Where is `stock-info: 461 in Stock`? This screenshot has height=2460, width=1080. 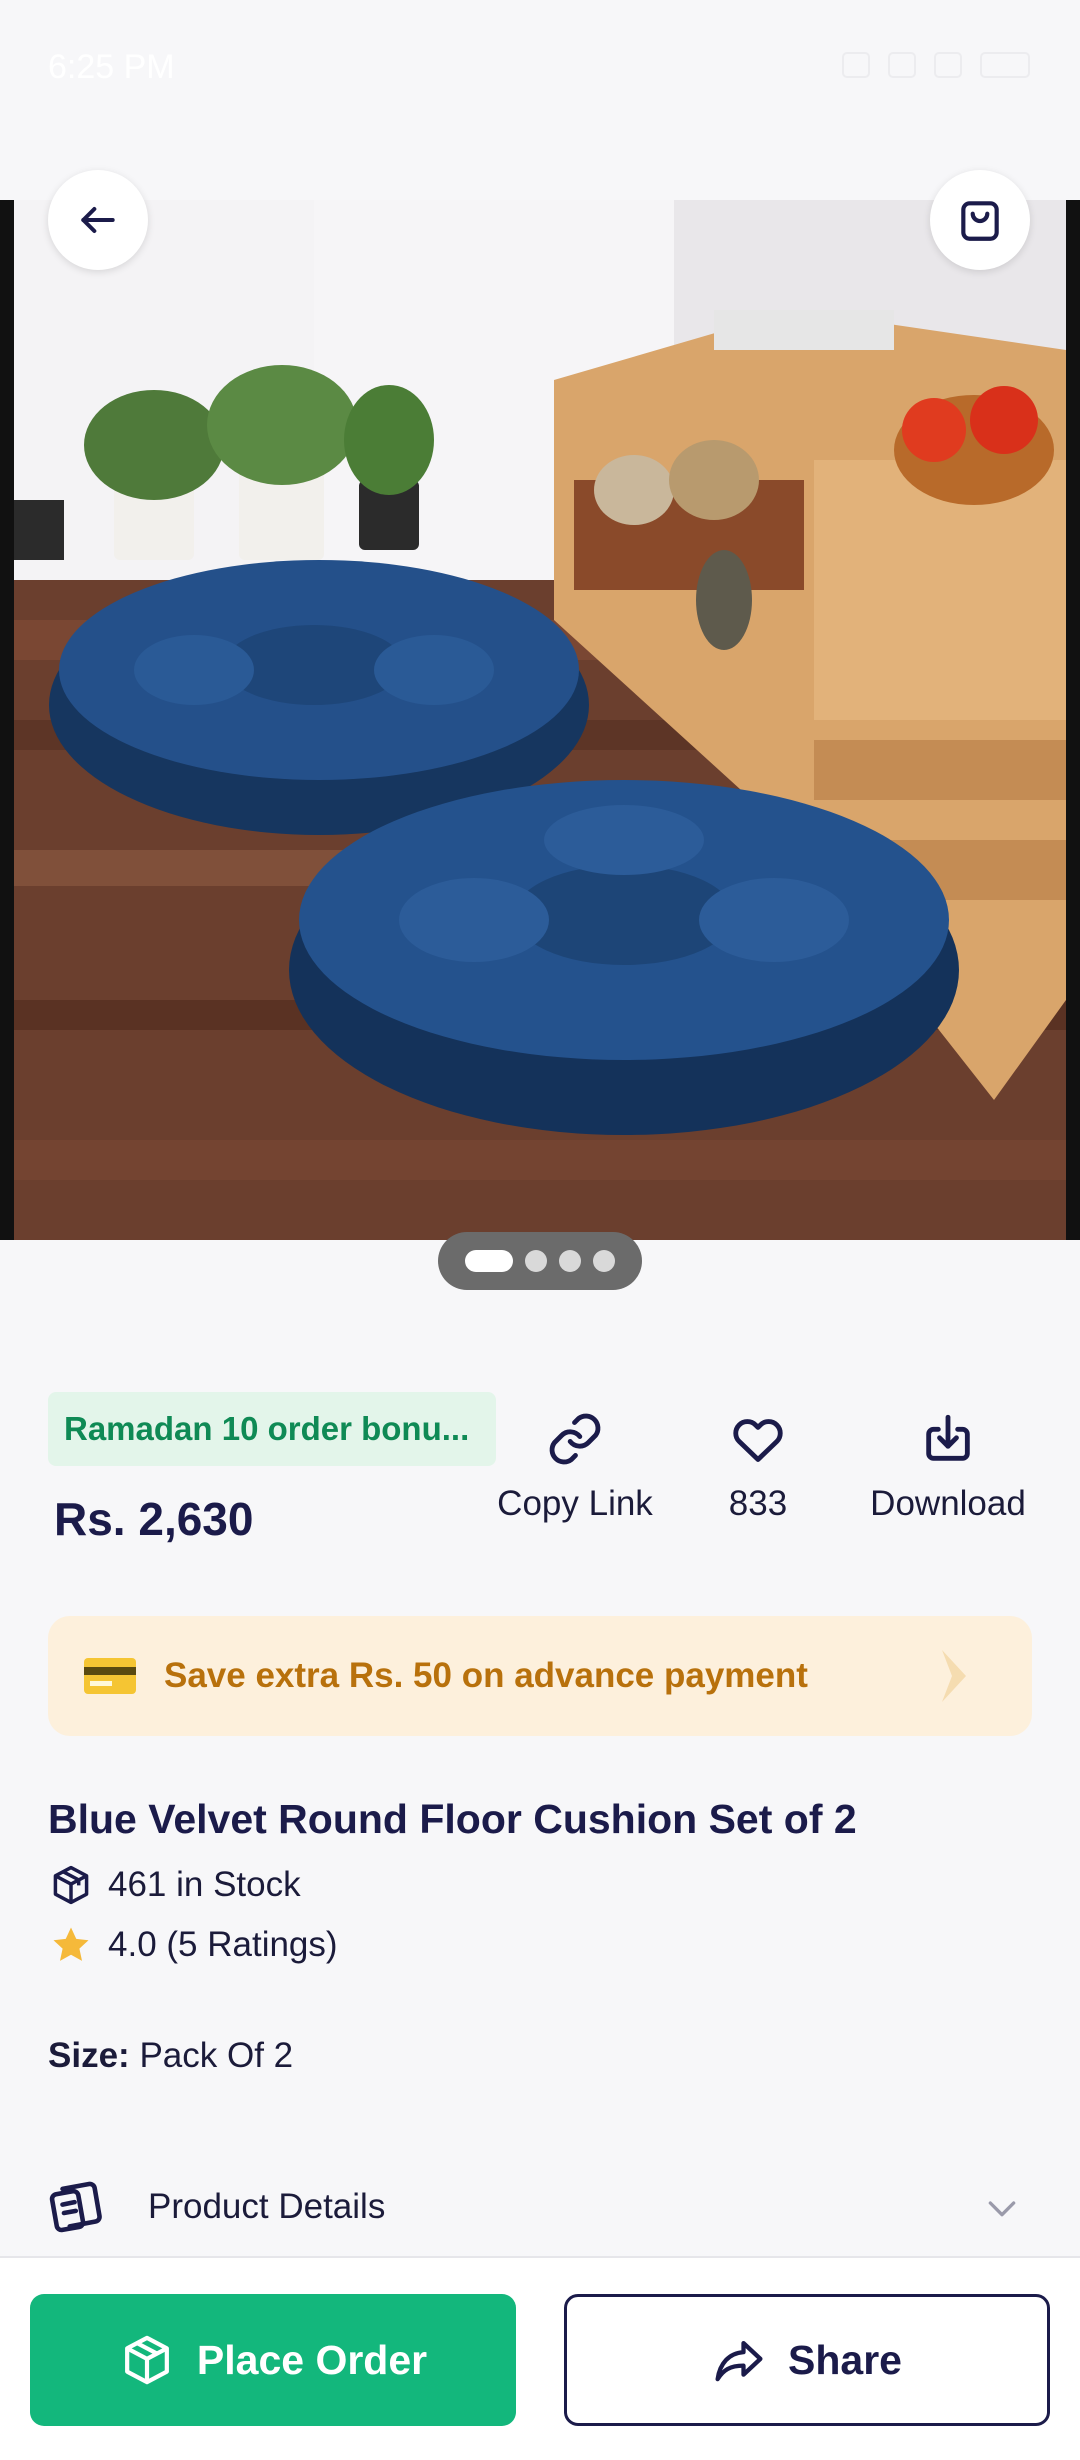 stock-info: 461 in Stock is located at coordinates (174, 1885).